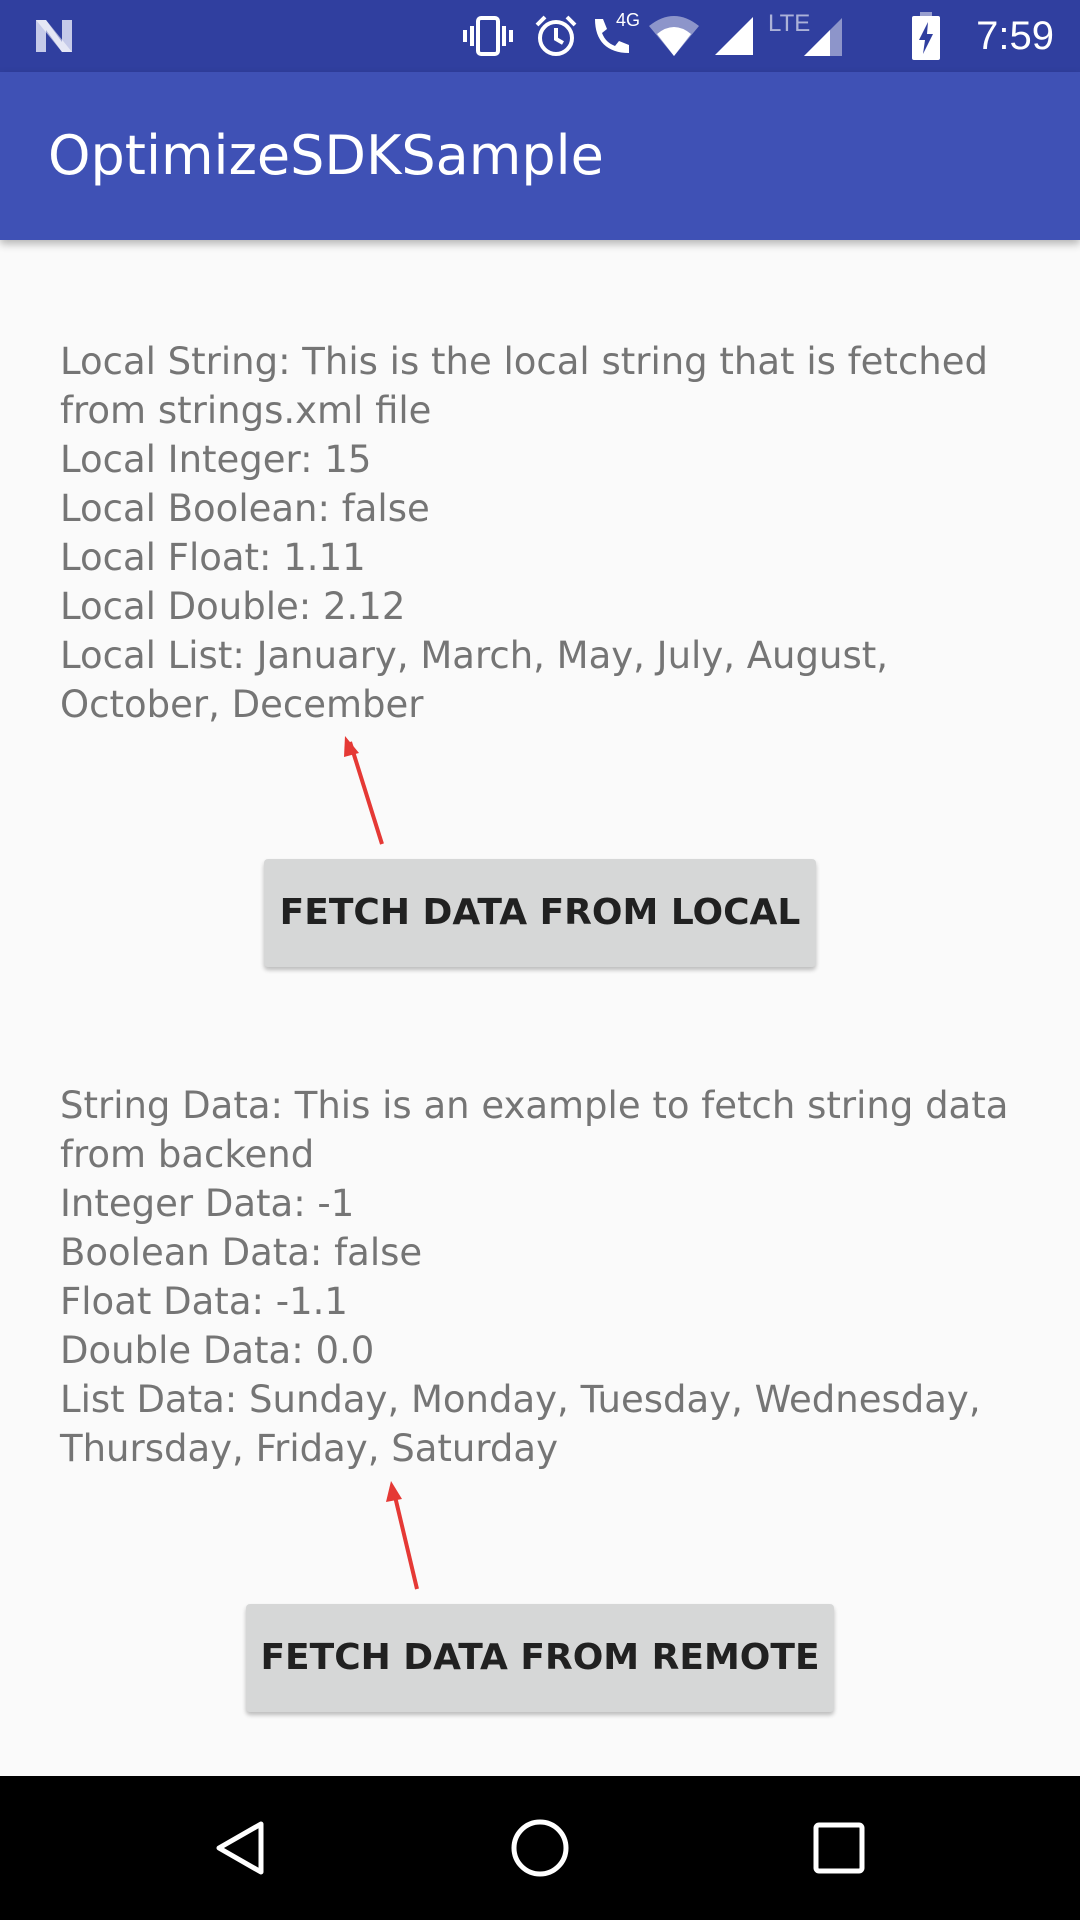 This screenshot has width=1080, height=1920. What do you see at coordinates (488, 36) in the screenshot?
I see `vibrate-icon` at bounding box center [488, 36].